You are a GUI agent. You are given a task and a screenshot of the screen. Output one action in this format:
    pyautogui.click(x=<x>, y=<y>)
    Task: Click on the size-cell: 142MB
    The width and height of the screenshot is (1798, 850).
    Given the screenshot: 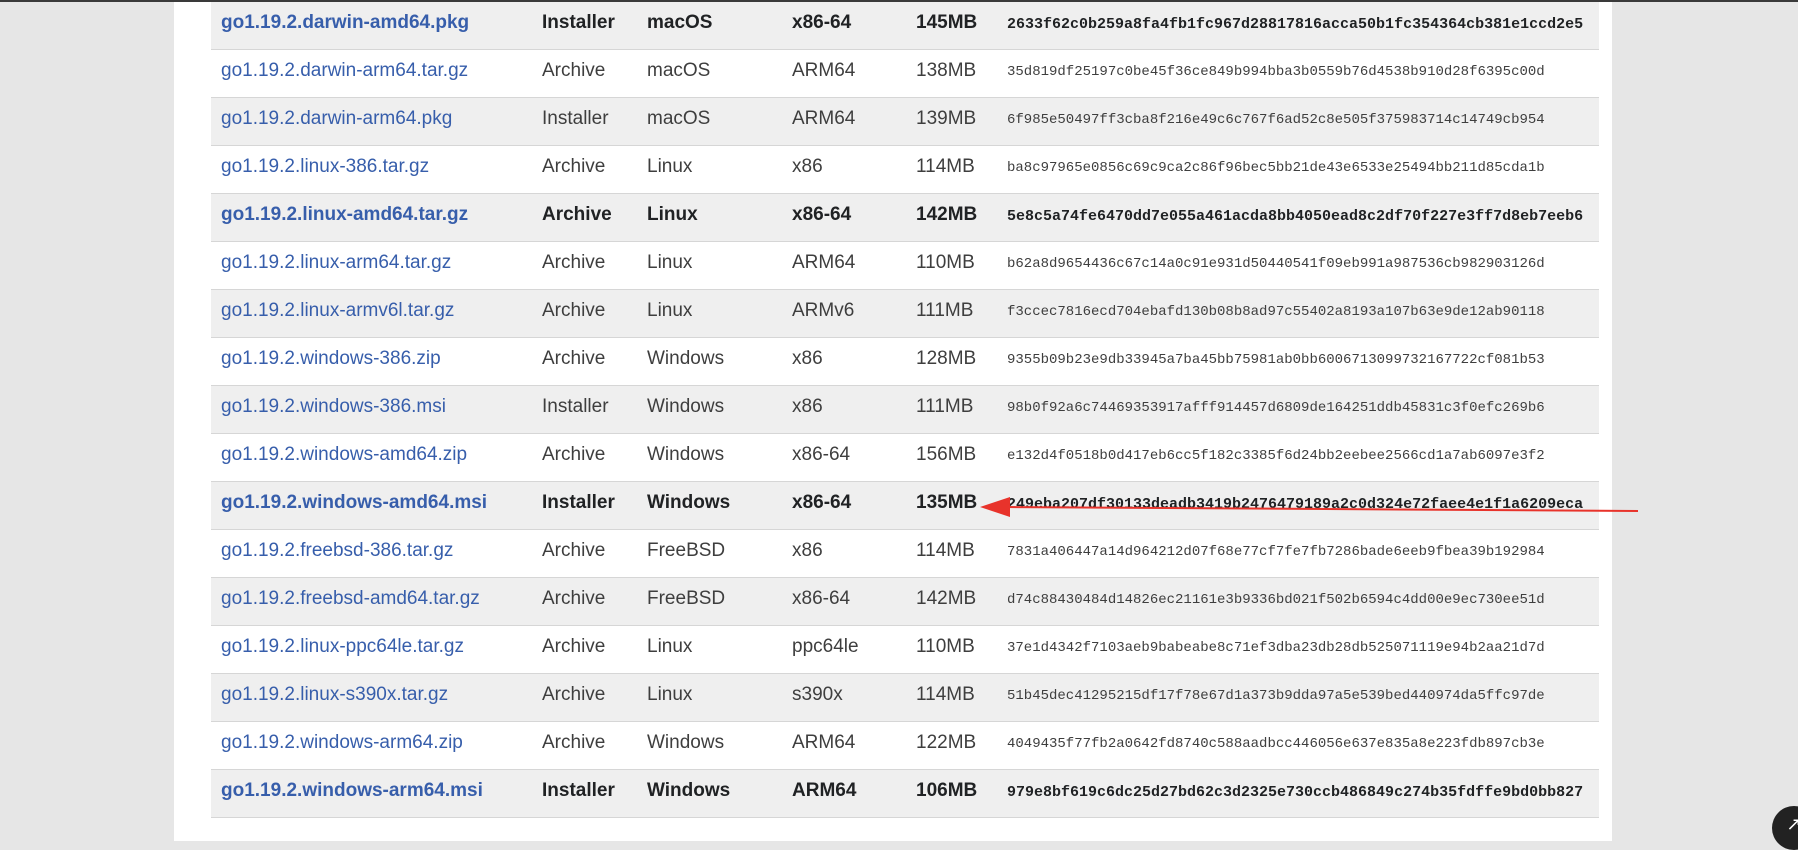 What is the action you would take?
    pyautogui.click(x=946, y=598)
    